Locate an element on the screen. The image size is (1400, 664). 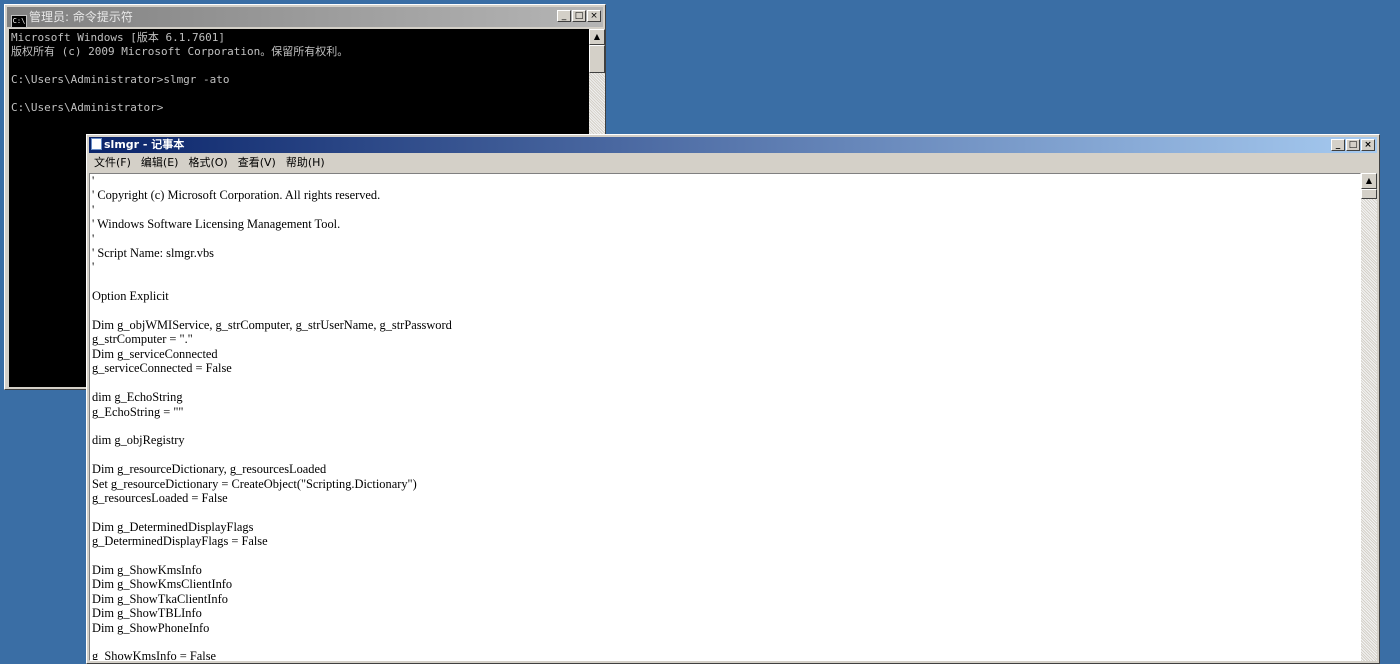
menu-bar: 文件(F) 编辑(E) 格式(O) 查看(V) 帮助(H) is located at coordinates (733, 162).